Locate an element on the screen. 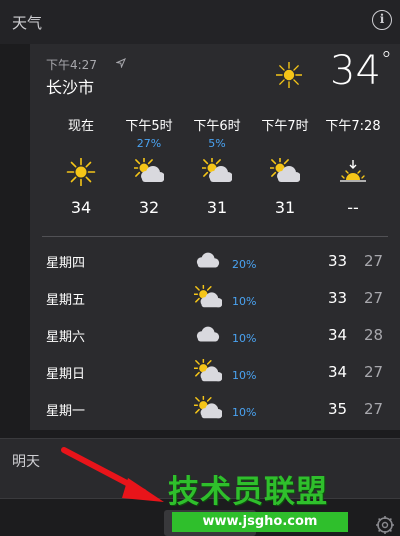 The height and width of the screenshot is (536, 400). hour-precip-chance: 27% is located at coordinates (149, 143).